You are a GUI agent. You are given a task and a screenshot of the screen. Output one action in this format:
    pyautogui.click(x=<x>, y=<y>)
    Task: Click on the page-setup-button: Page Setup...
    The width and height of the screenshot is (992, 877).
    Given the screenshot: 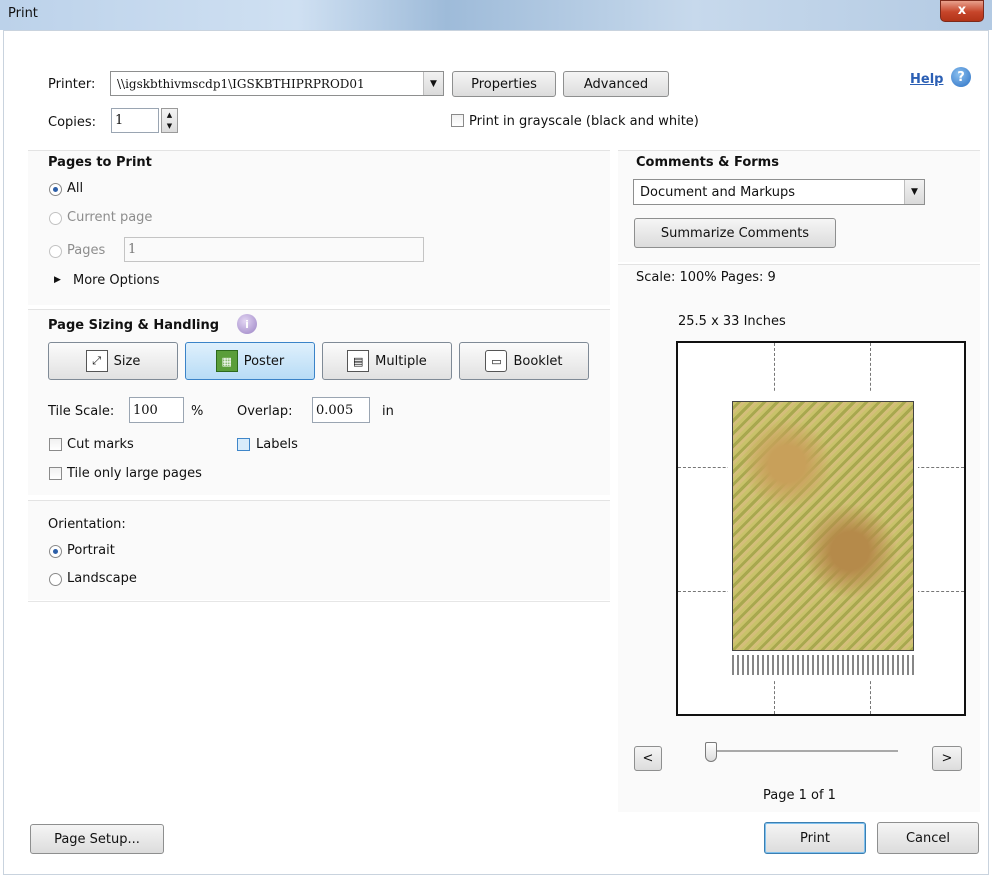 What is the action you would take?
    pyautogui.click(x=97, y=839)
    